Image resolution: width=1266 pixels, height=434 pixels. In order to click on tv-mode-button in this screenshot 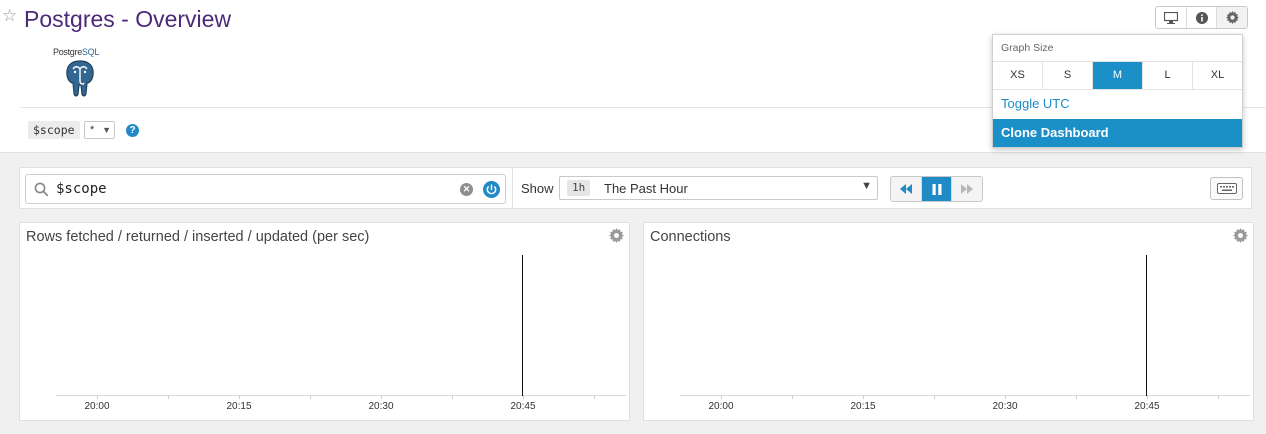, I will do `click(1171, 17)`.